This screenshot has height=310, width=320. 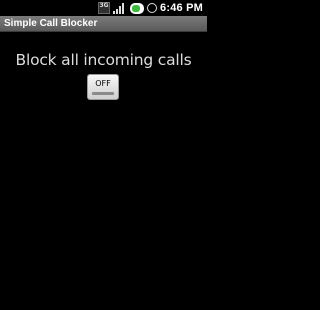 I want to click on signal-icon, so click(x=120, y=8).